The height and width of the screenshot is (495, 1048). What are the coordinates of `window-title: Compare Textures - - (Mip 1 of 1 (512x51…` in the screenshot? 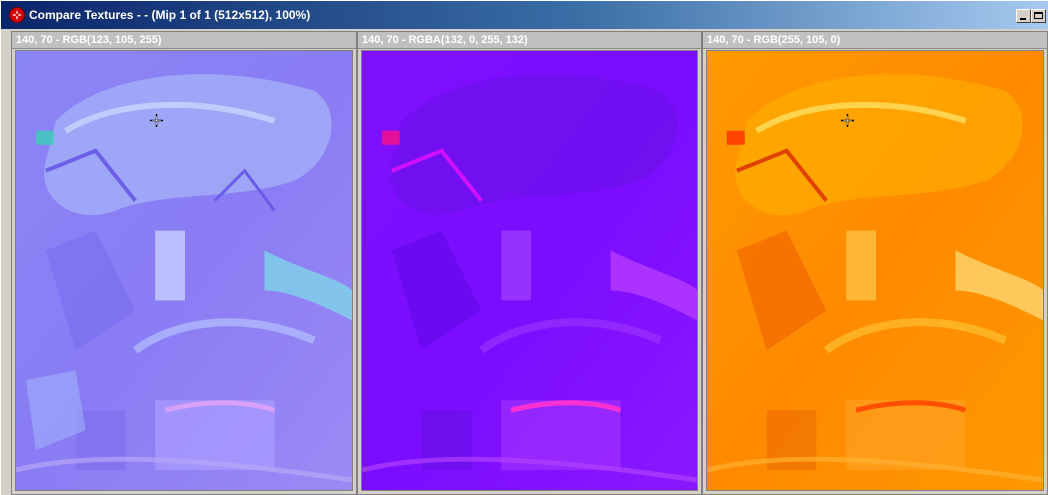 It's located at (170, 15).